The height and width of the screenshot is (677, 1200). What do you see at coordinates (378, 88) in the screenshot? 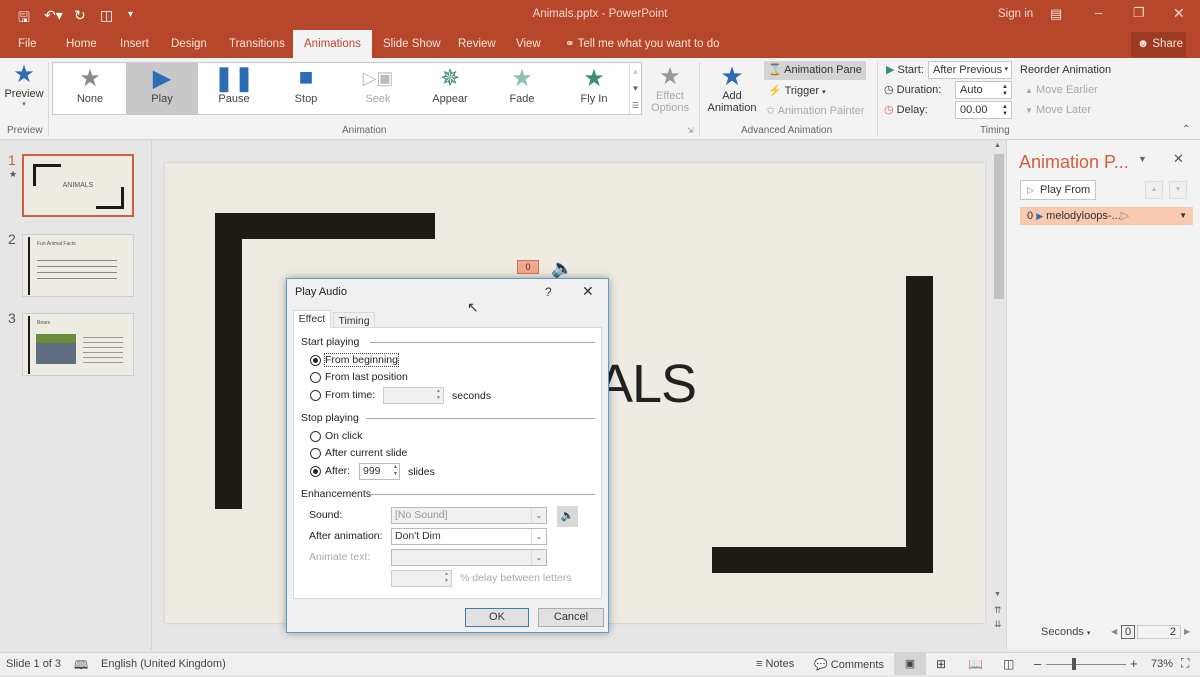
I see `gallery-item-seek: ▷▣ Seek` at bounding box center [378, 88].